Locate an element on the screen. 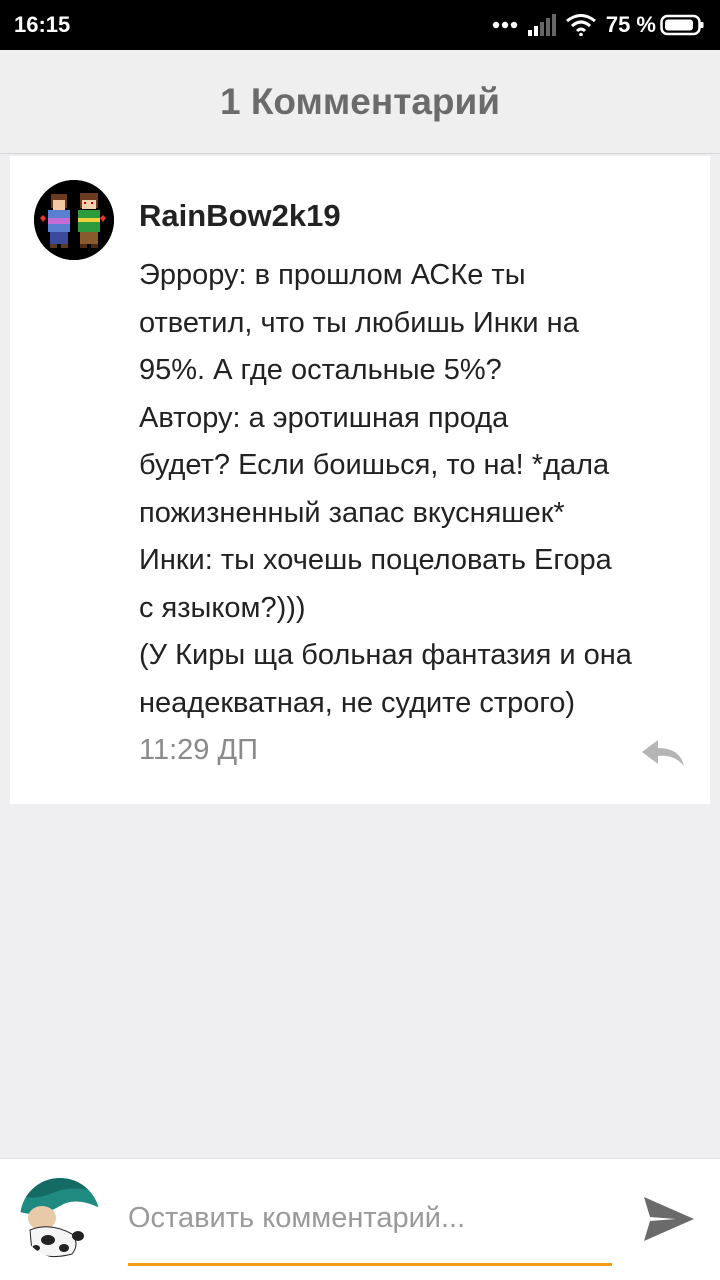 This screenshot has height=1280, width=720. comment-composer is located at coordinates (360, 1219).